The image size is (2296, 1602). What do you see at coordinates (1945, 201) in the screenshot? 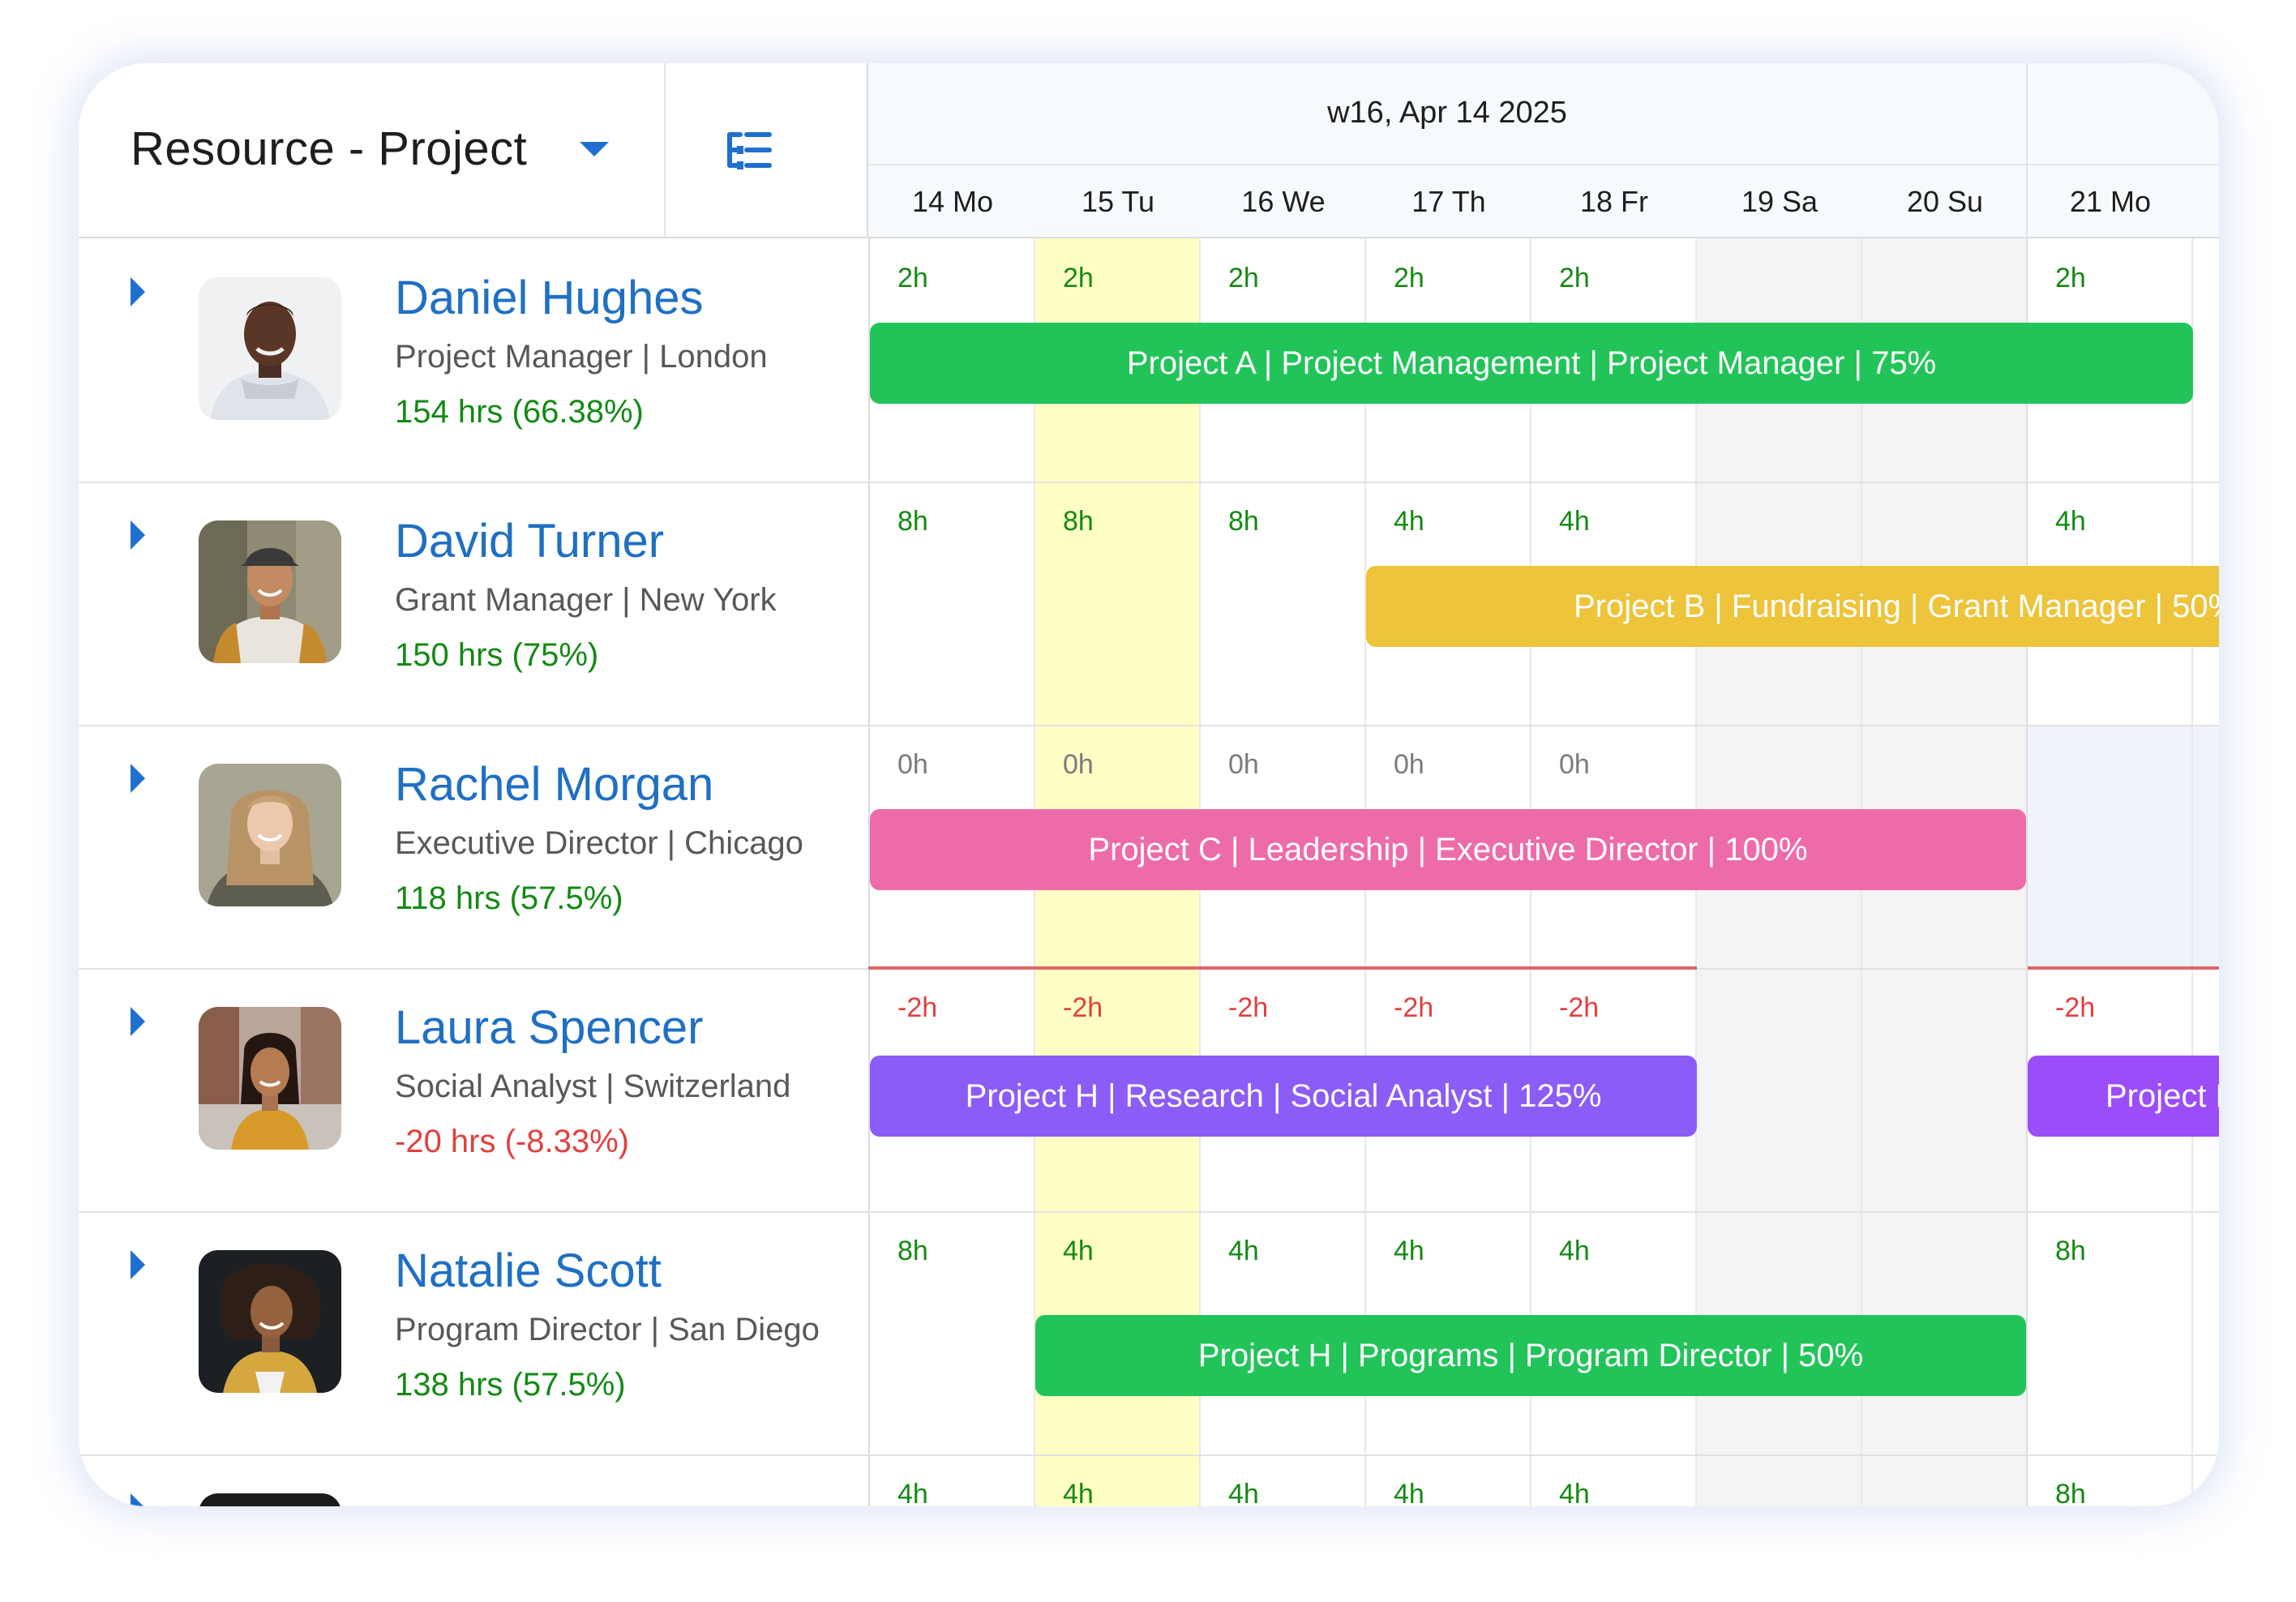
I see `day-label: 20 Su` at bounding box center [1945, 201].